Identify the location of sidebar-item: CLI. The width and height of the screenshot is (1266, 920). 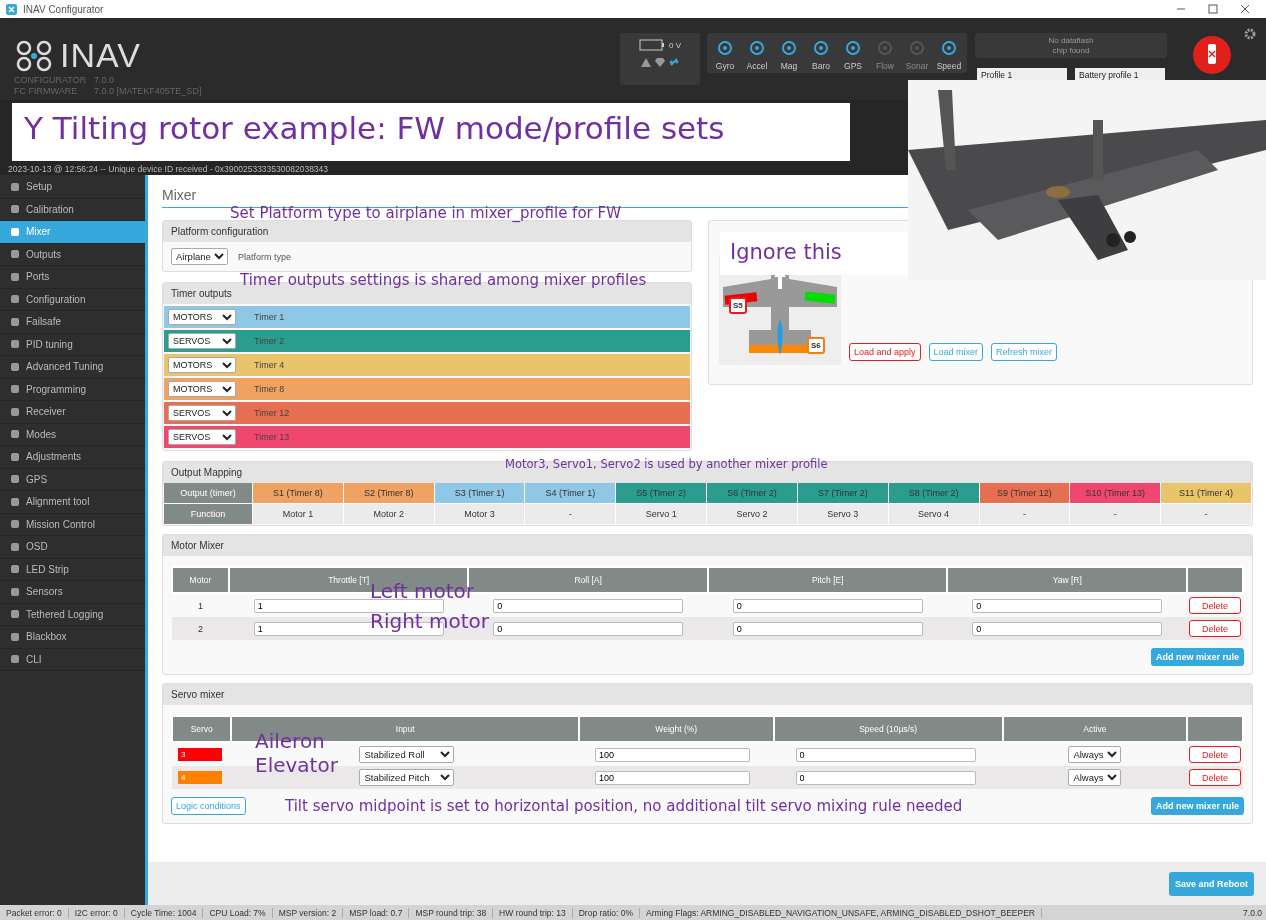
(72, 659).